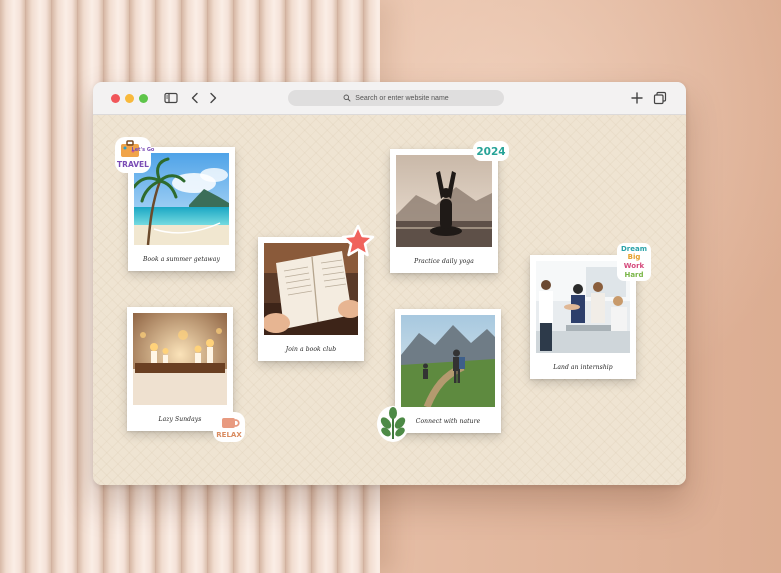 This screenshot has height=573, width=781. I want to click on address-bar: Search or enter website name, so click(396, 98).